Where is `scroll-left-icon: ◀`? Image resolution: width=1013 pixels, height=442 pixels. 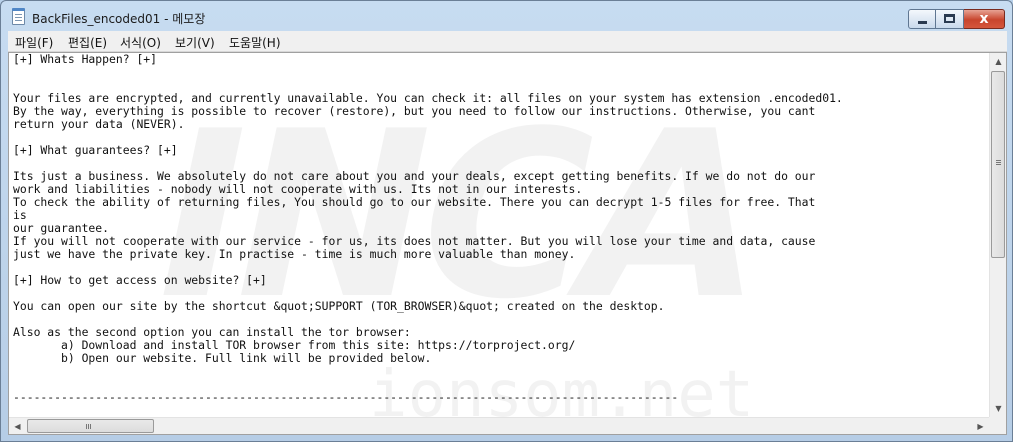
scroll-left-icon: ◀ is located at coordinates (17, 426).